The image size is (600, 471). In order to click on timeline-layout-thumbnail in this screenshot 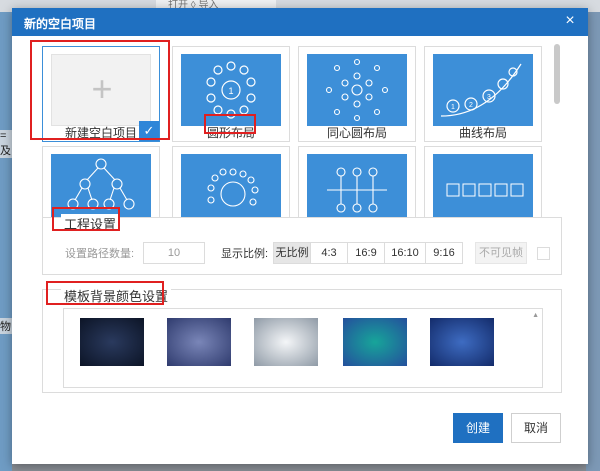, I will do `click(357, 190)`.